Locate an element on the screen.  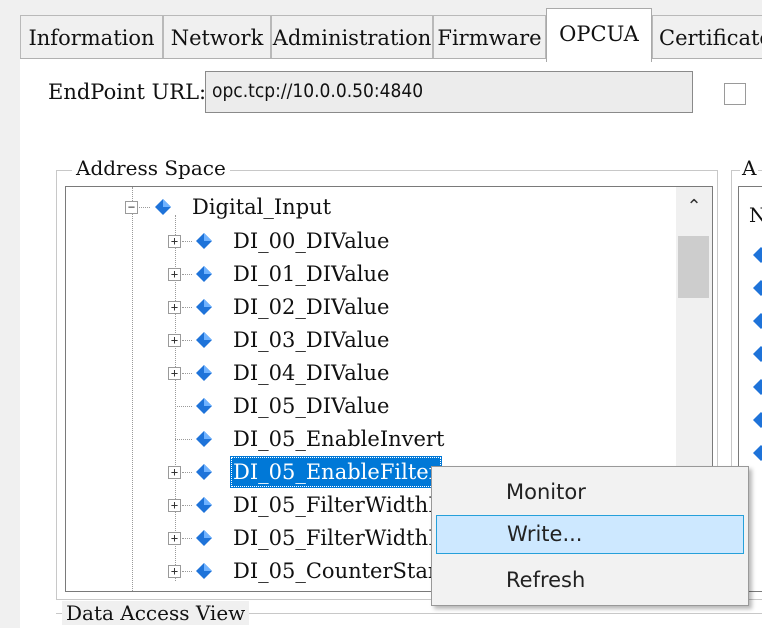
tab-information: Information is located at coordinates (91, 37).